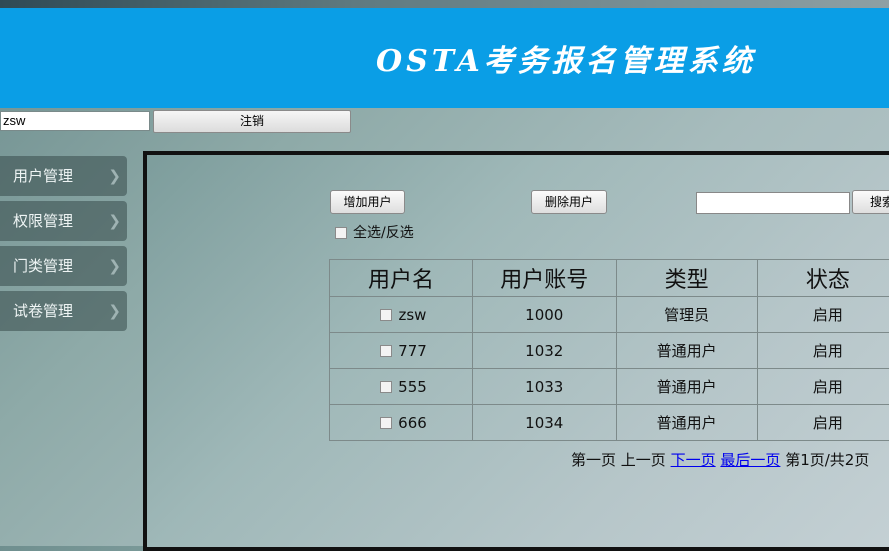 The height and width of the screenshot is (551, 889). Describe the element at coordinates (75, 121) in the screenshot. I see `username-field` at that location.